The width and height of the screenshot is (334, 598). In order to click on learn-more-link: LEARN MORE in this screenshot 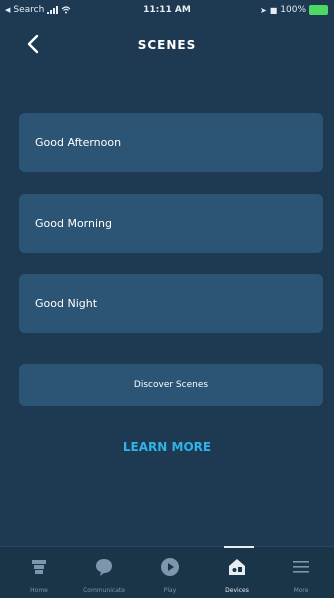, I will do `click(167, 447)`.